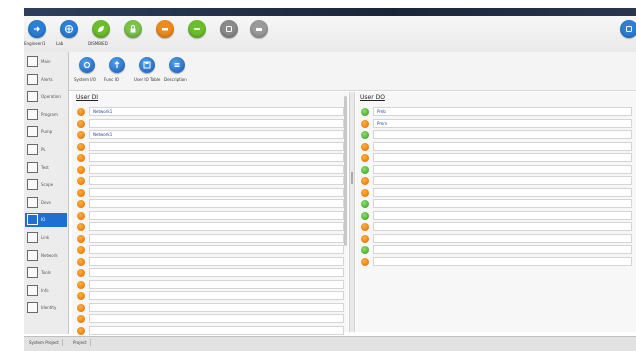  What do you see at coordinates (46, 150) in the screenshot?
I see `sidebar-item-pl: PL` at bounding box center [46, 150].